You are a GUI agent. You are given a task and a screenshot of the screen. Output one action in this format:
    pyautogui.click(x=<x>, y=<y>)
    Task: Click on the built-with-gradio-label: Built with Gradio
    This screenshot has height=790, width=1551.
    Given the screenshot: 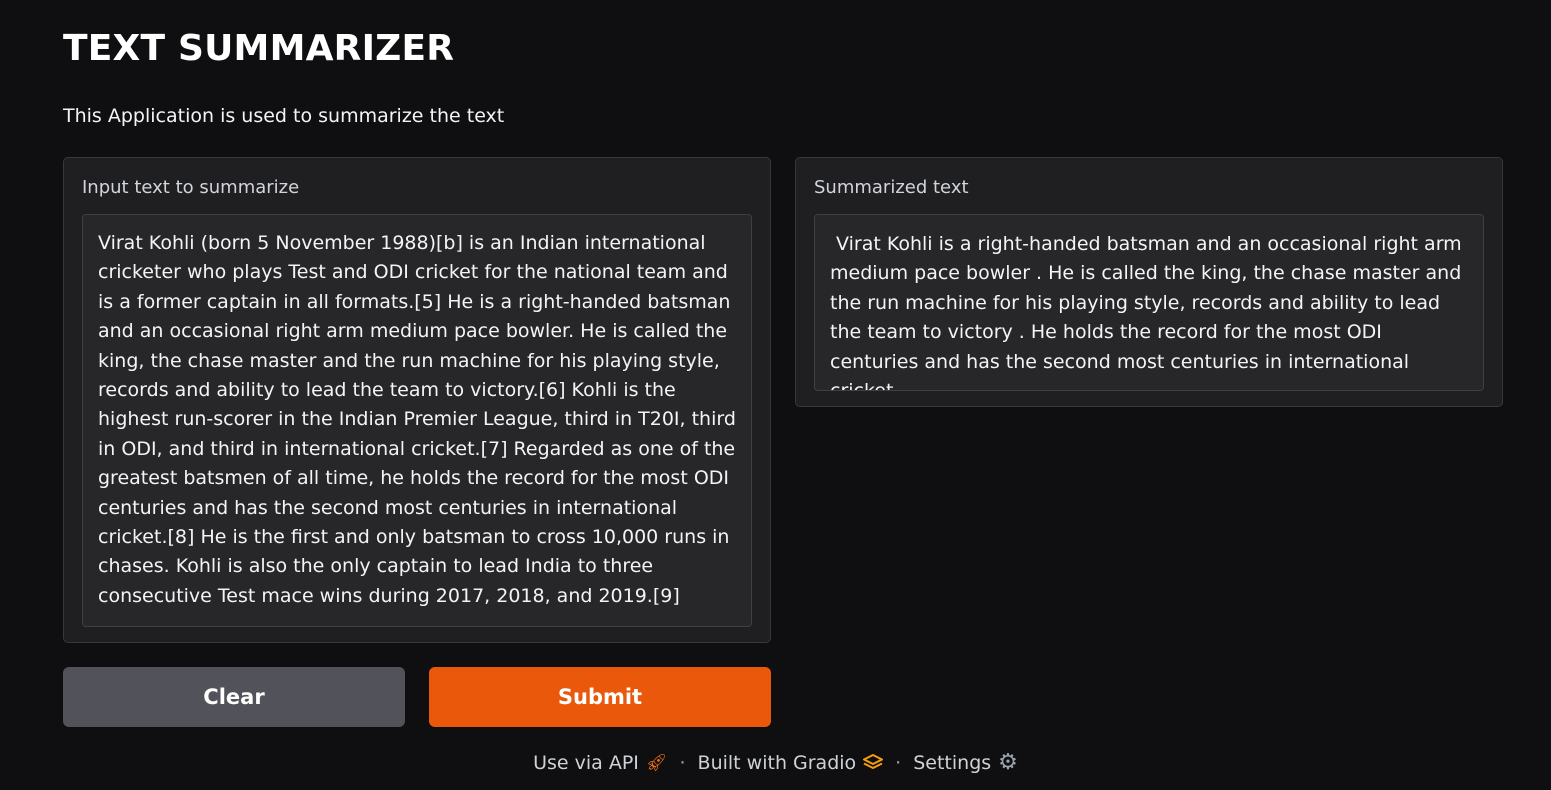 What is the action you would take?
    pyautogui.click(x=777, y=763)
    